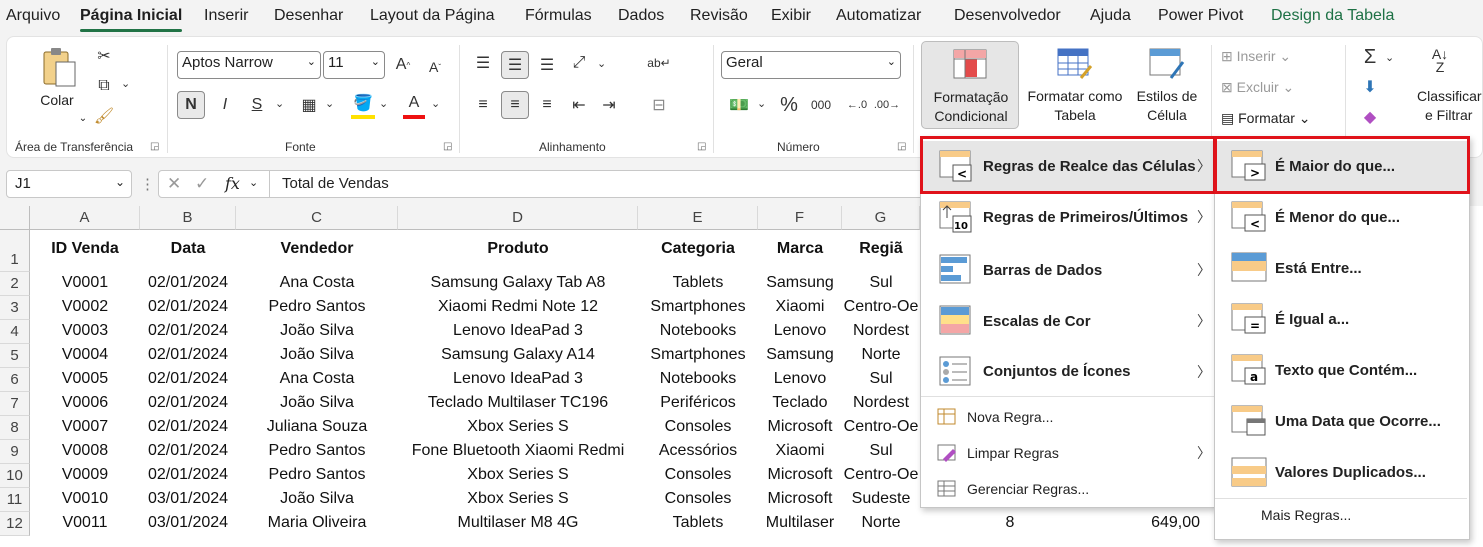 The width and height of the screenshot is (1483, 547). I want to click on underline-dropdown-icon: ⌄, so click(279, 103).